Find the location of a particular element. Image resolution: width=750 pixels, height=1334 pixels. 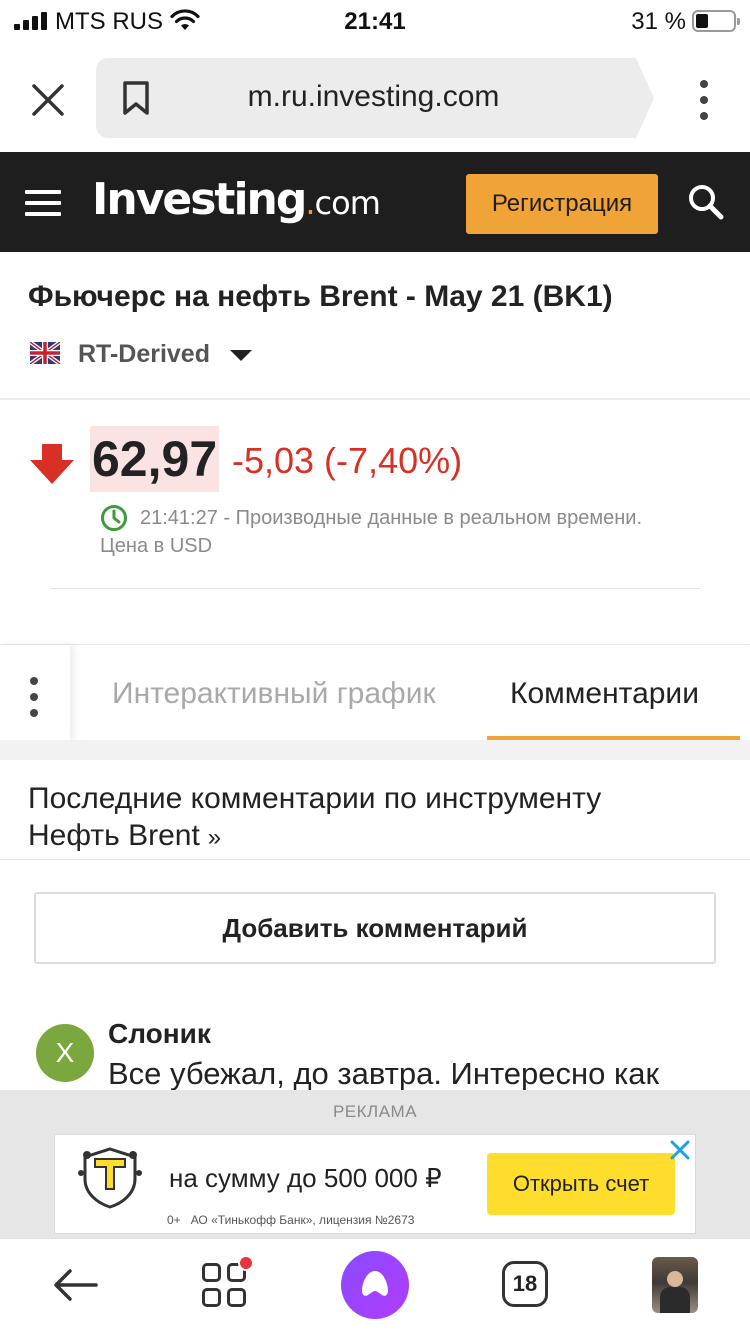

price-change: -5,03 (-7,40%) is located at coordinates (347, 460).